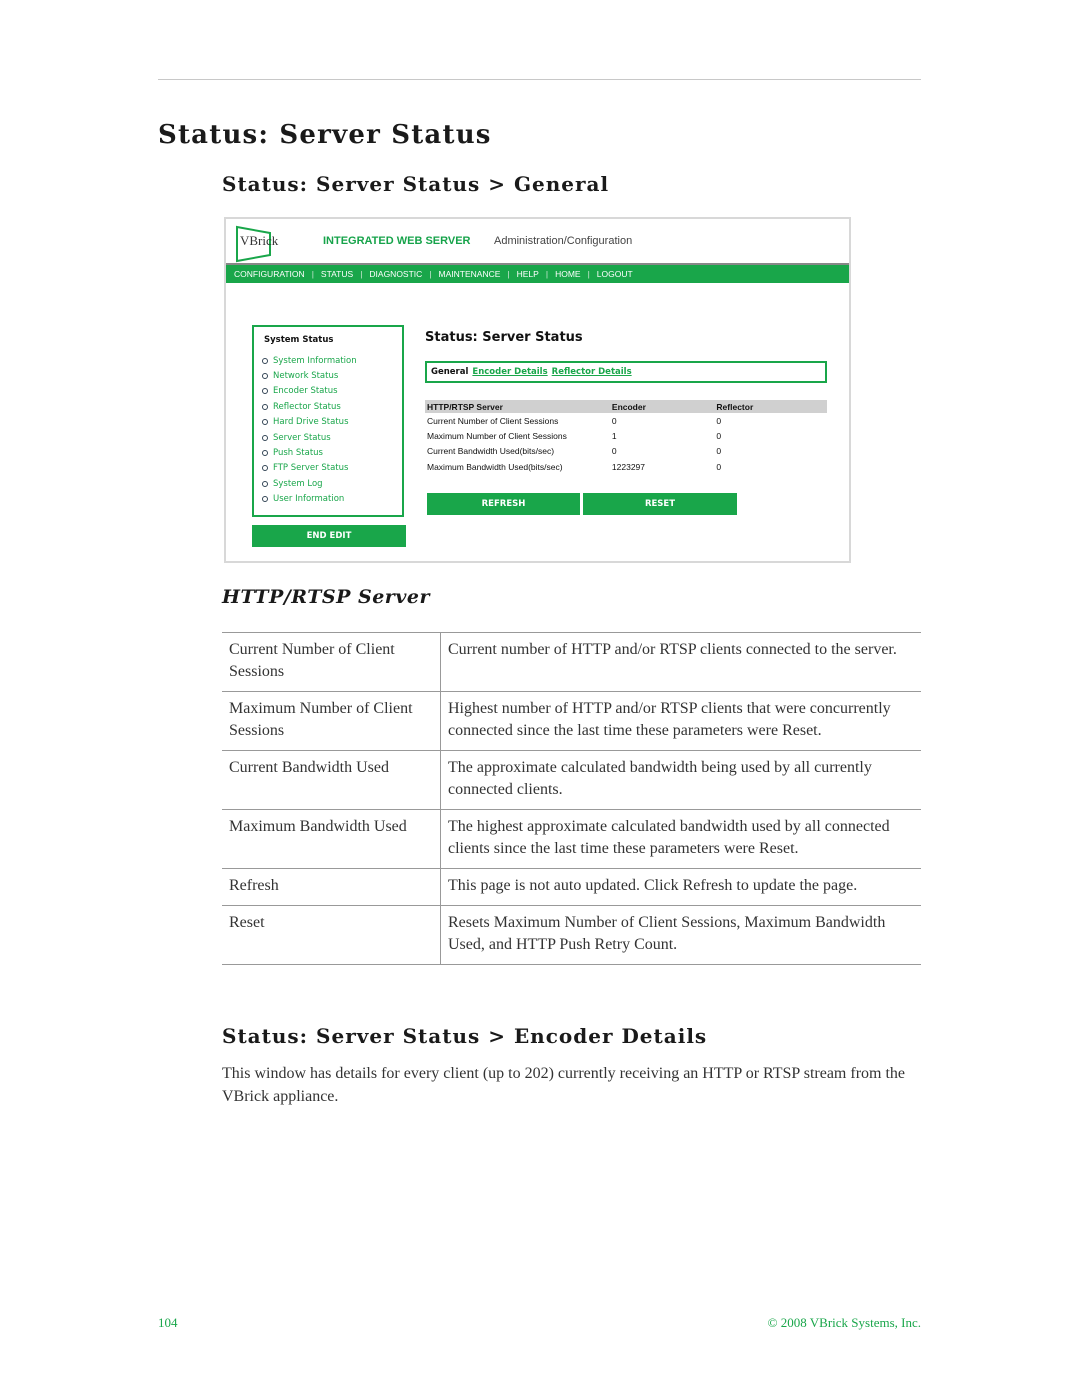  What do you see at coordinates (307, 406) in the screenshot?
I see `sidebar-item-label: Reflector Status` at bounding box center [307, 406].